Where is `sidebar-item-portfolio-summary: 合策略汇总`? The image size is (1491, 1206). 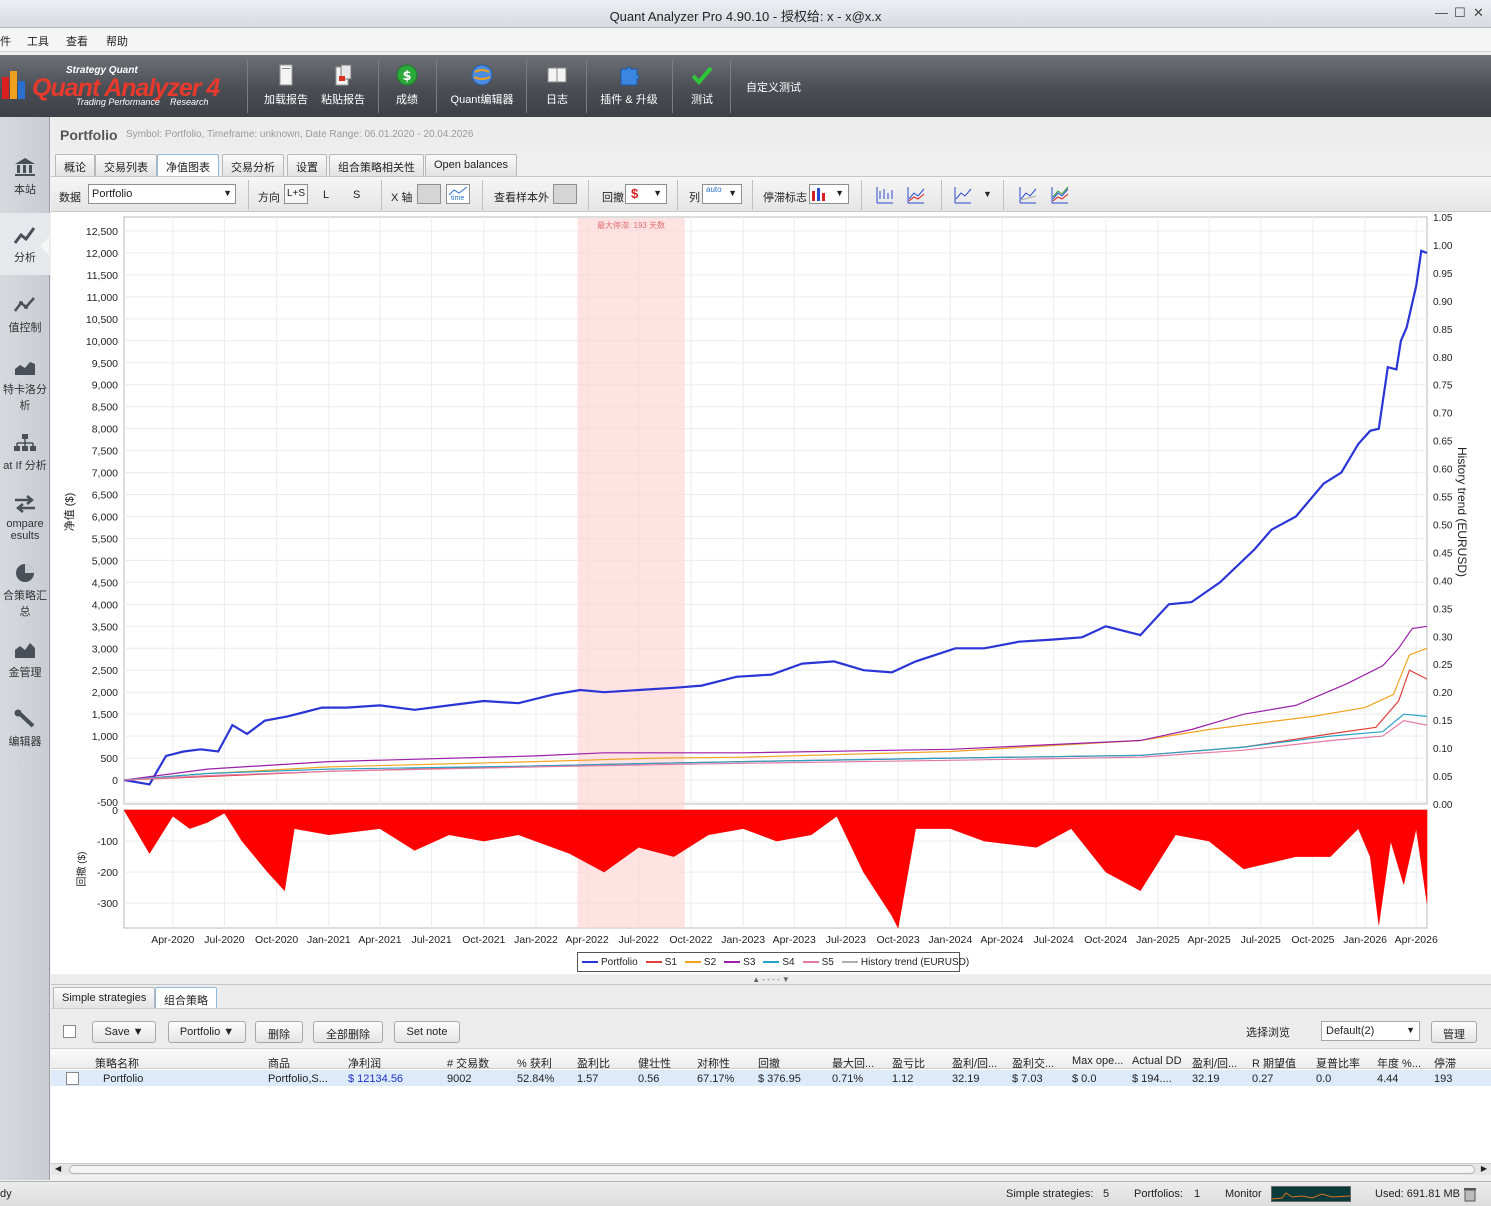 sidebar-item-portfolio-summary: 合策略汇总 is located at coordinates (25, 591).